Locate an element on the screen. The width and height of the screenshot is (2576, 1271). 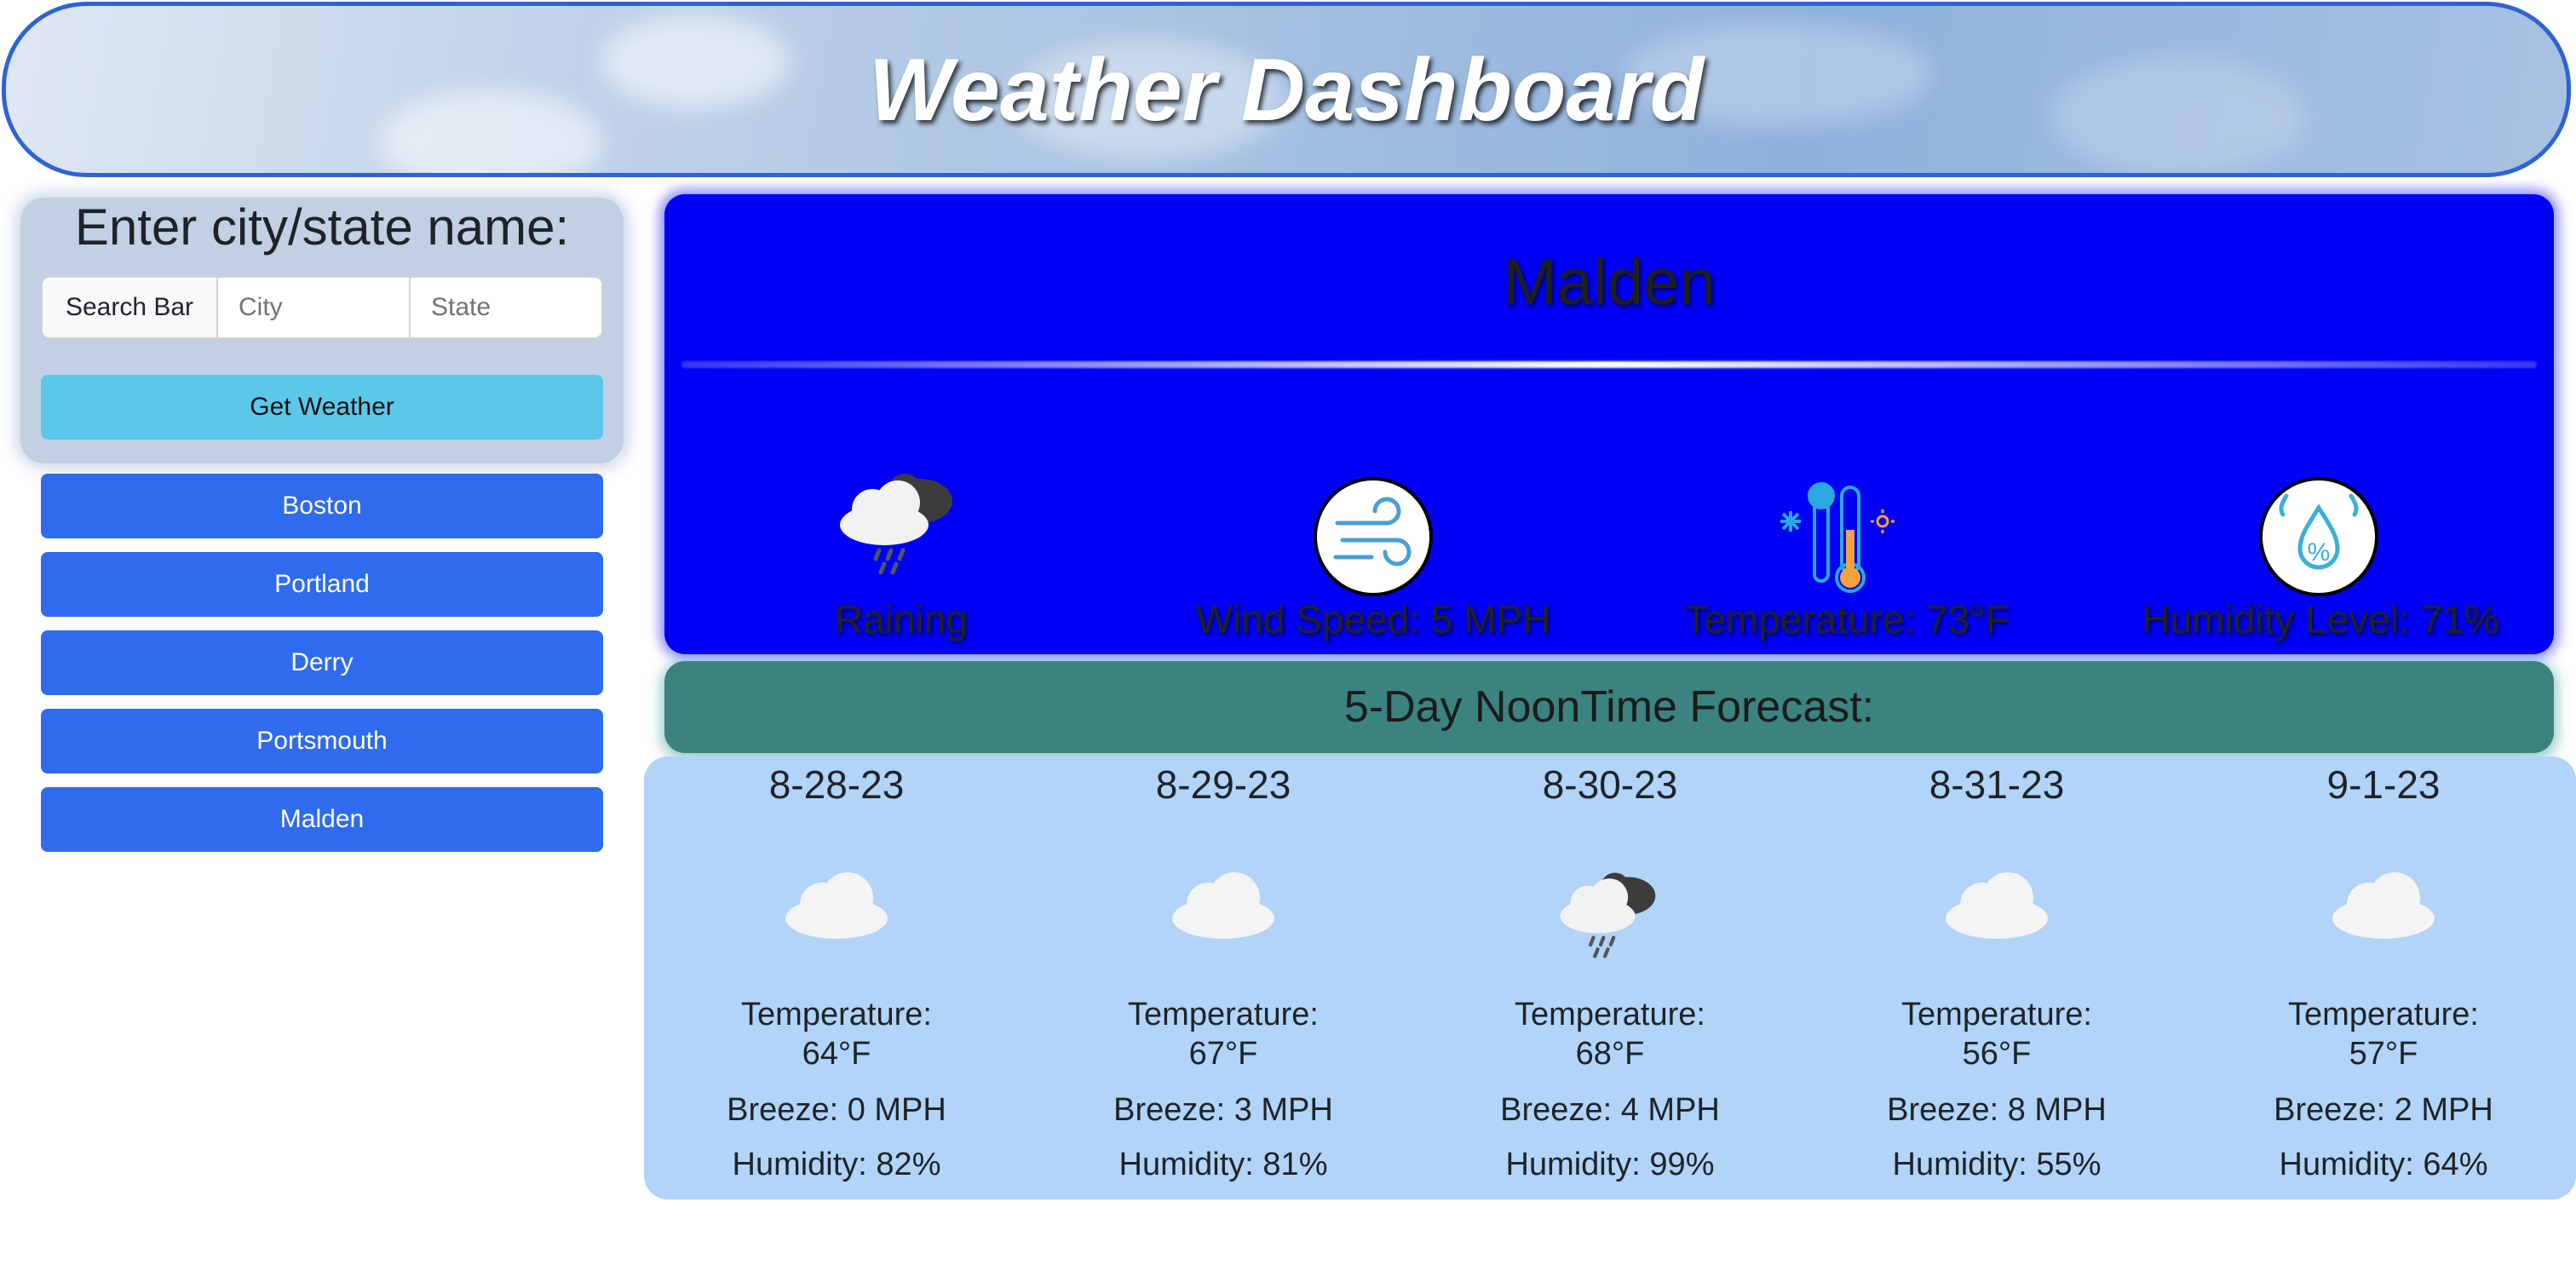
forecast-temp: 67°F is located at coordinates (1223, 1054).